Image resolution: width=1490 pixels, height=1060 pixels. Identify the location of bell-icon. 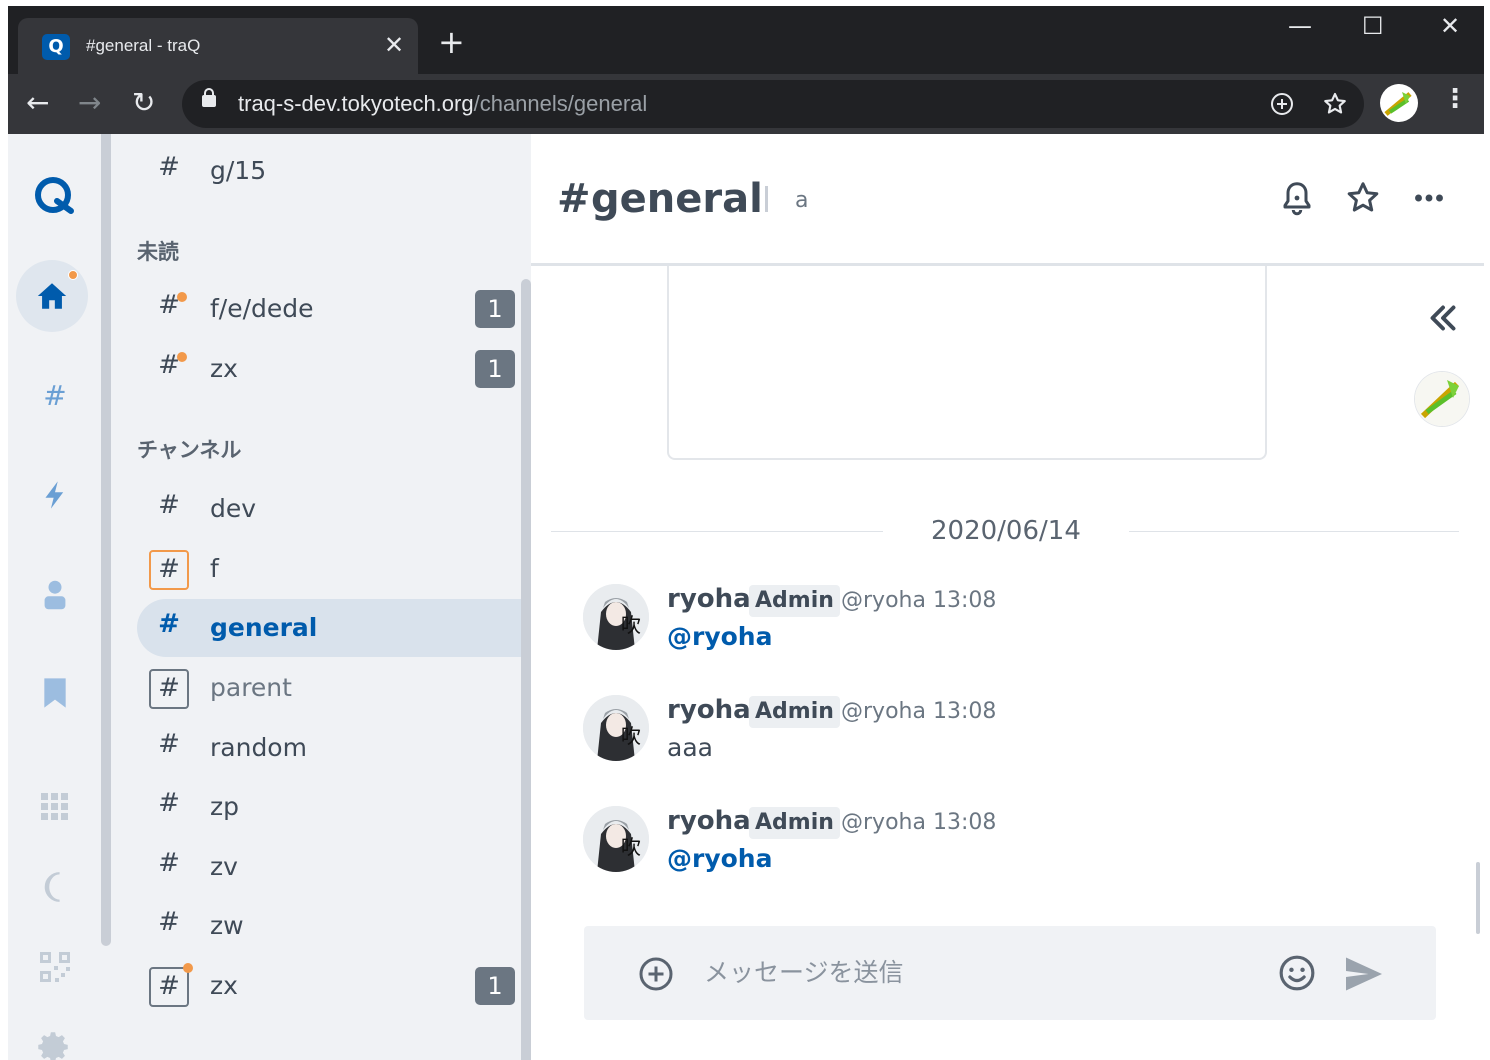
(1297, 198).